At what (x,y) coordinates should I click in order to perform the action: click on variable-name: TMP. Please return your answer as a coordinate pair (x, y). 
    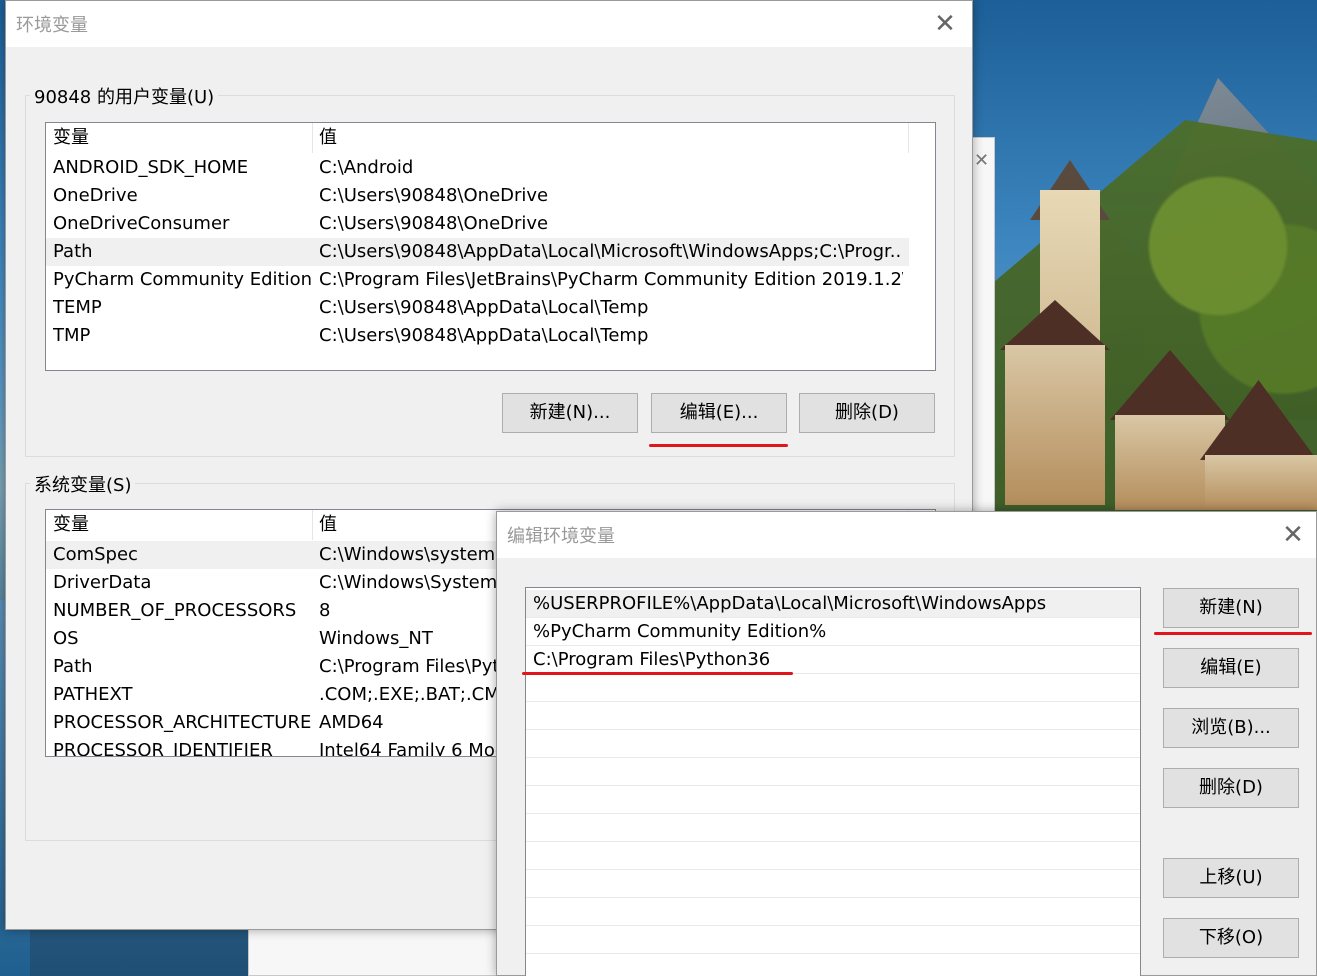
    Looking at the image, I should click on (72, 335).